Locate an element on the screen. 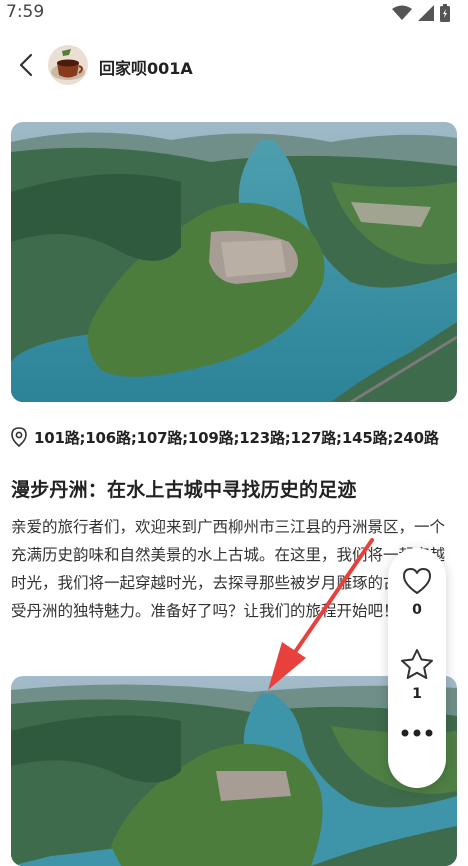 This screenshot has width=468, height=866. back-button is located at coordinates (26, 65).